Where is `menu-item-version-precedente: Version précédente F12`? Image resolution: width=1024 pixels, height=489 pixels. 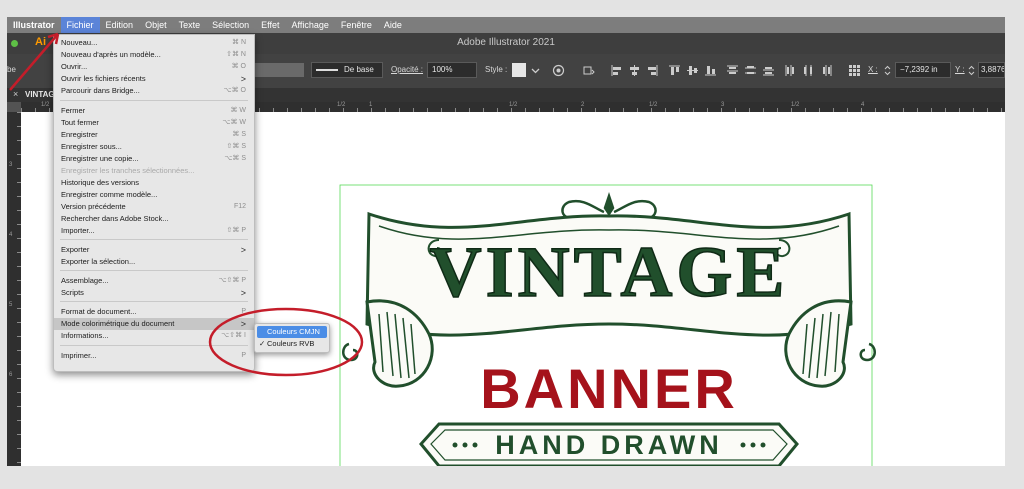
menu-item-version-precedente: Version précédente F12 is located at coordinates (154, 207).